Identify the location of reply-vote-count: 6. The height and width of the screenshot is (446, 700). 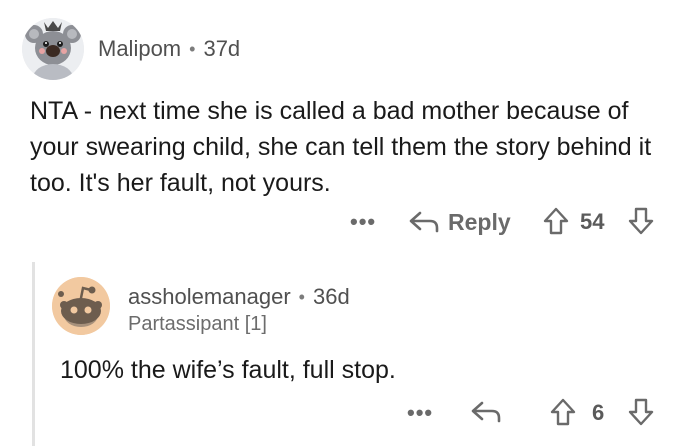
(598, 412).